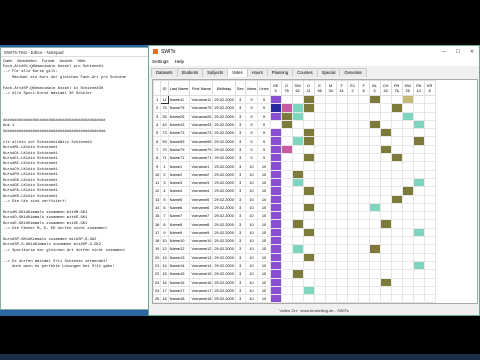 This screenshot has height=360, width=480. What do you see at coordinates (294, 149) in the screenshot?
I see `table-row: 7 79 Name79 Vorname79 29.02.2000 3 9 9` at bounding box center [294, 149].